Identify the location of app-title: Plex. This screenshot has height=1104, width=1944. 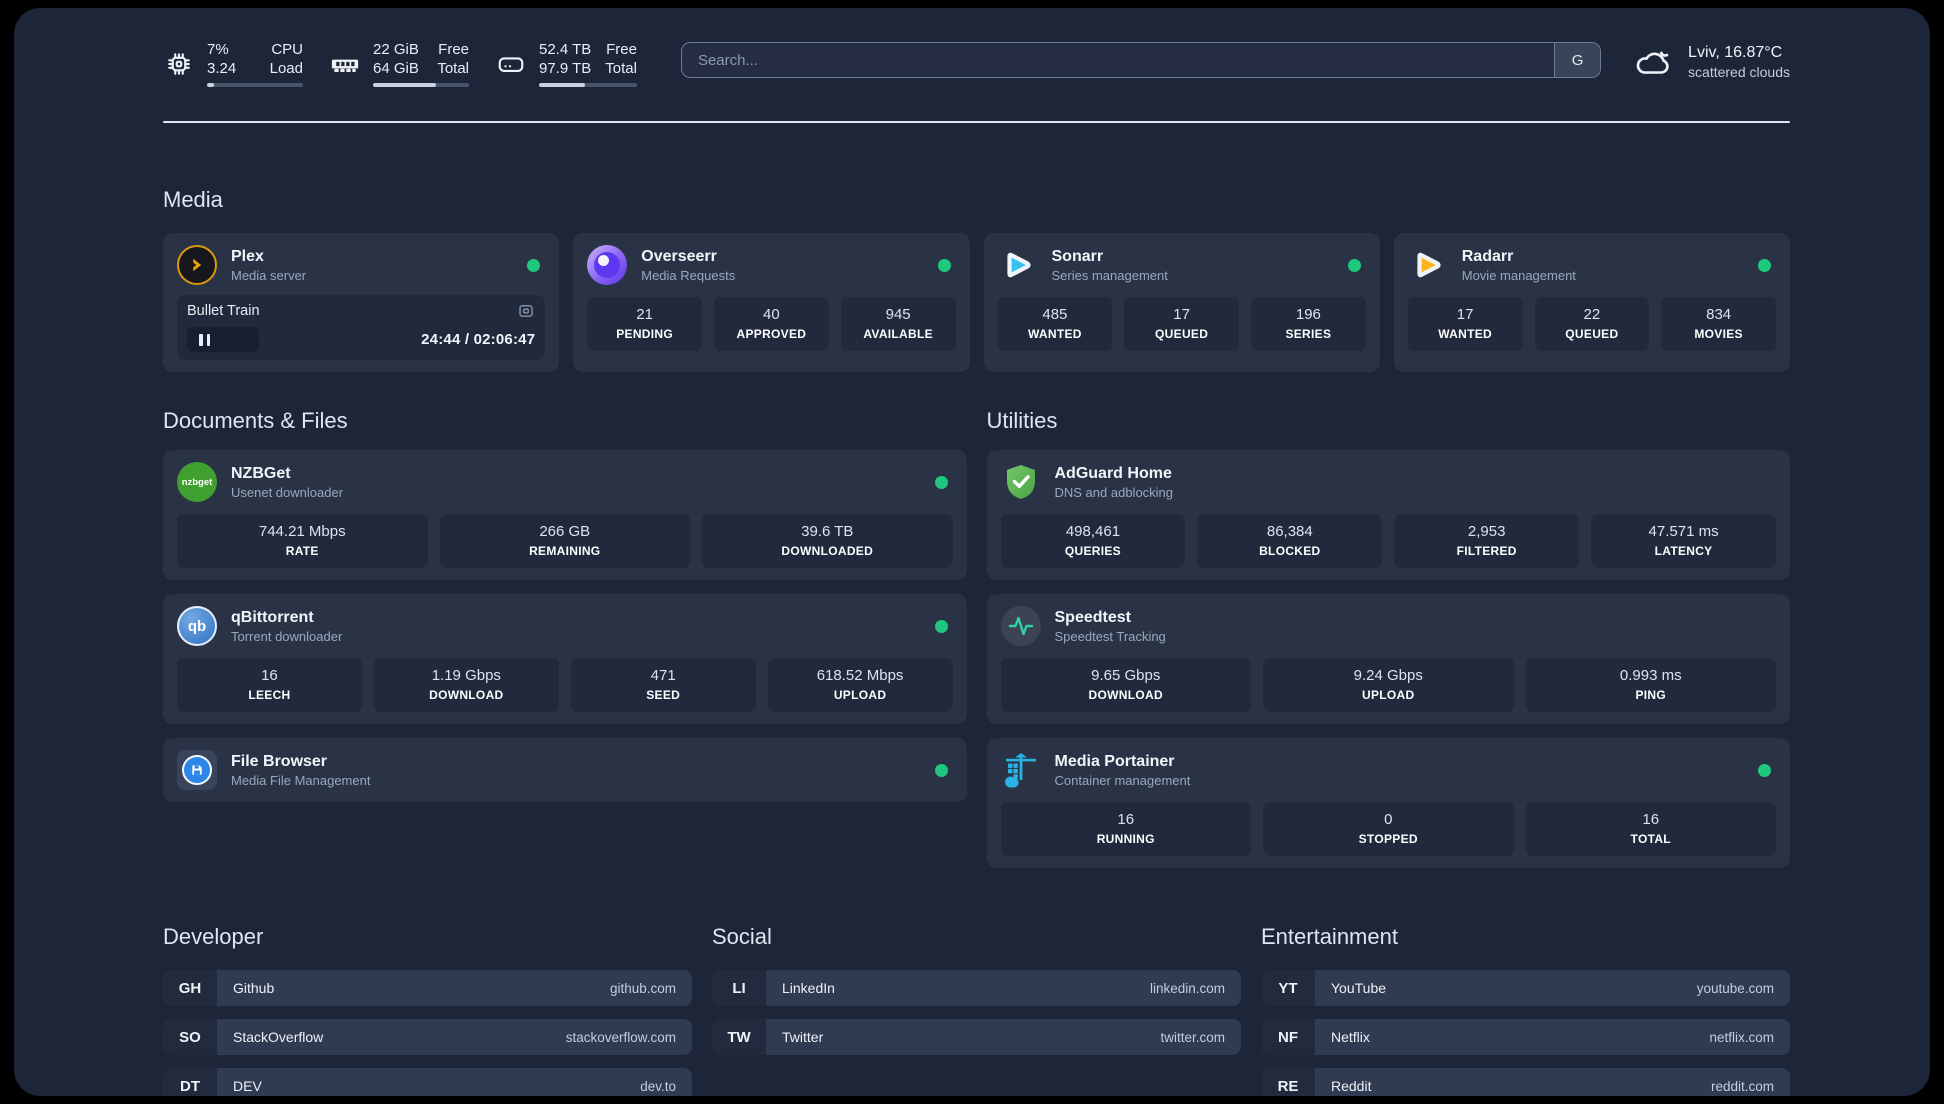
(247, 256).